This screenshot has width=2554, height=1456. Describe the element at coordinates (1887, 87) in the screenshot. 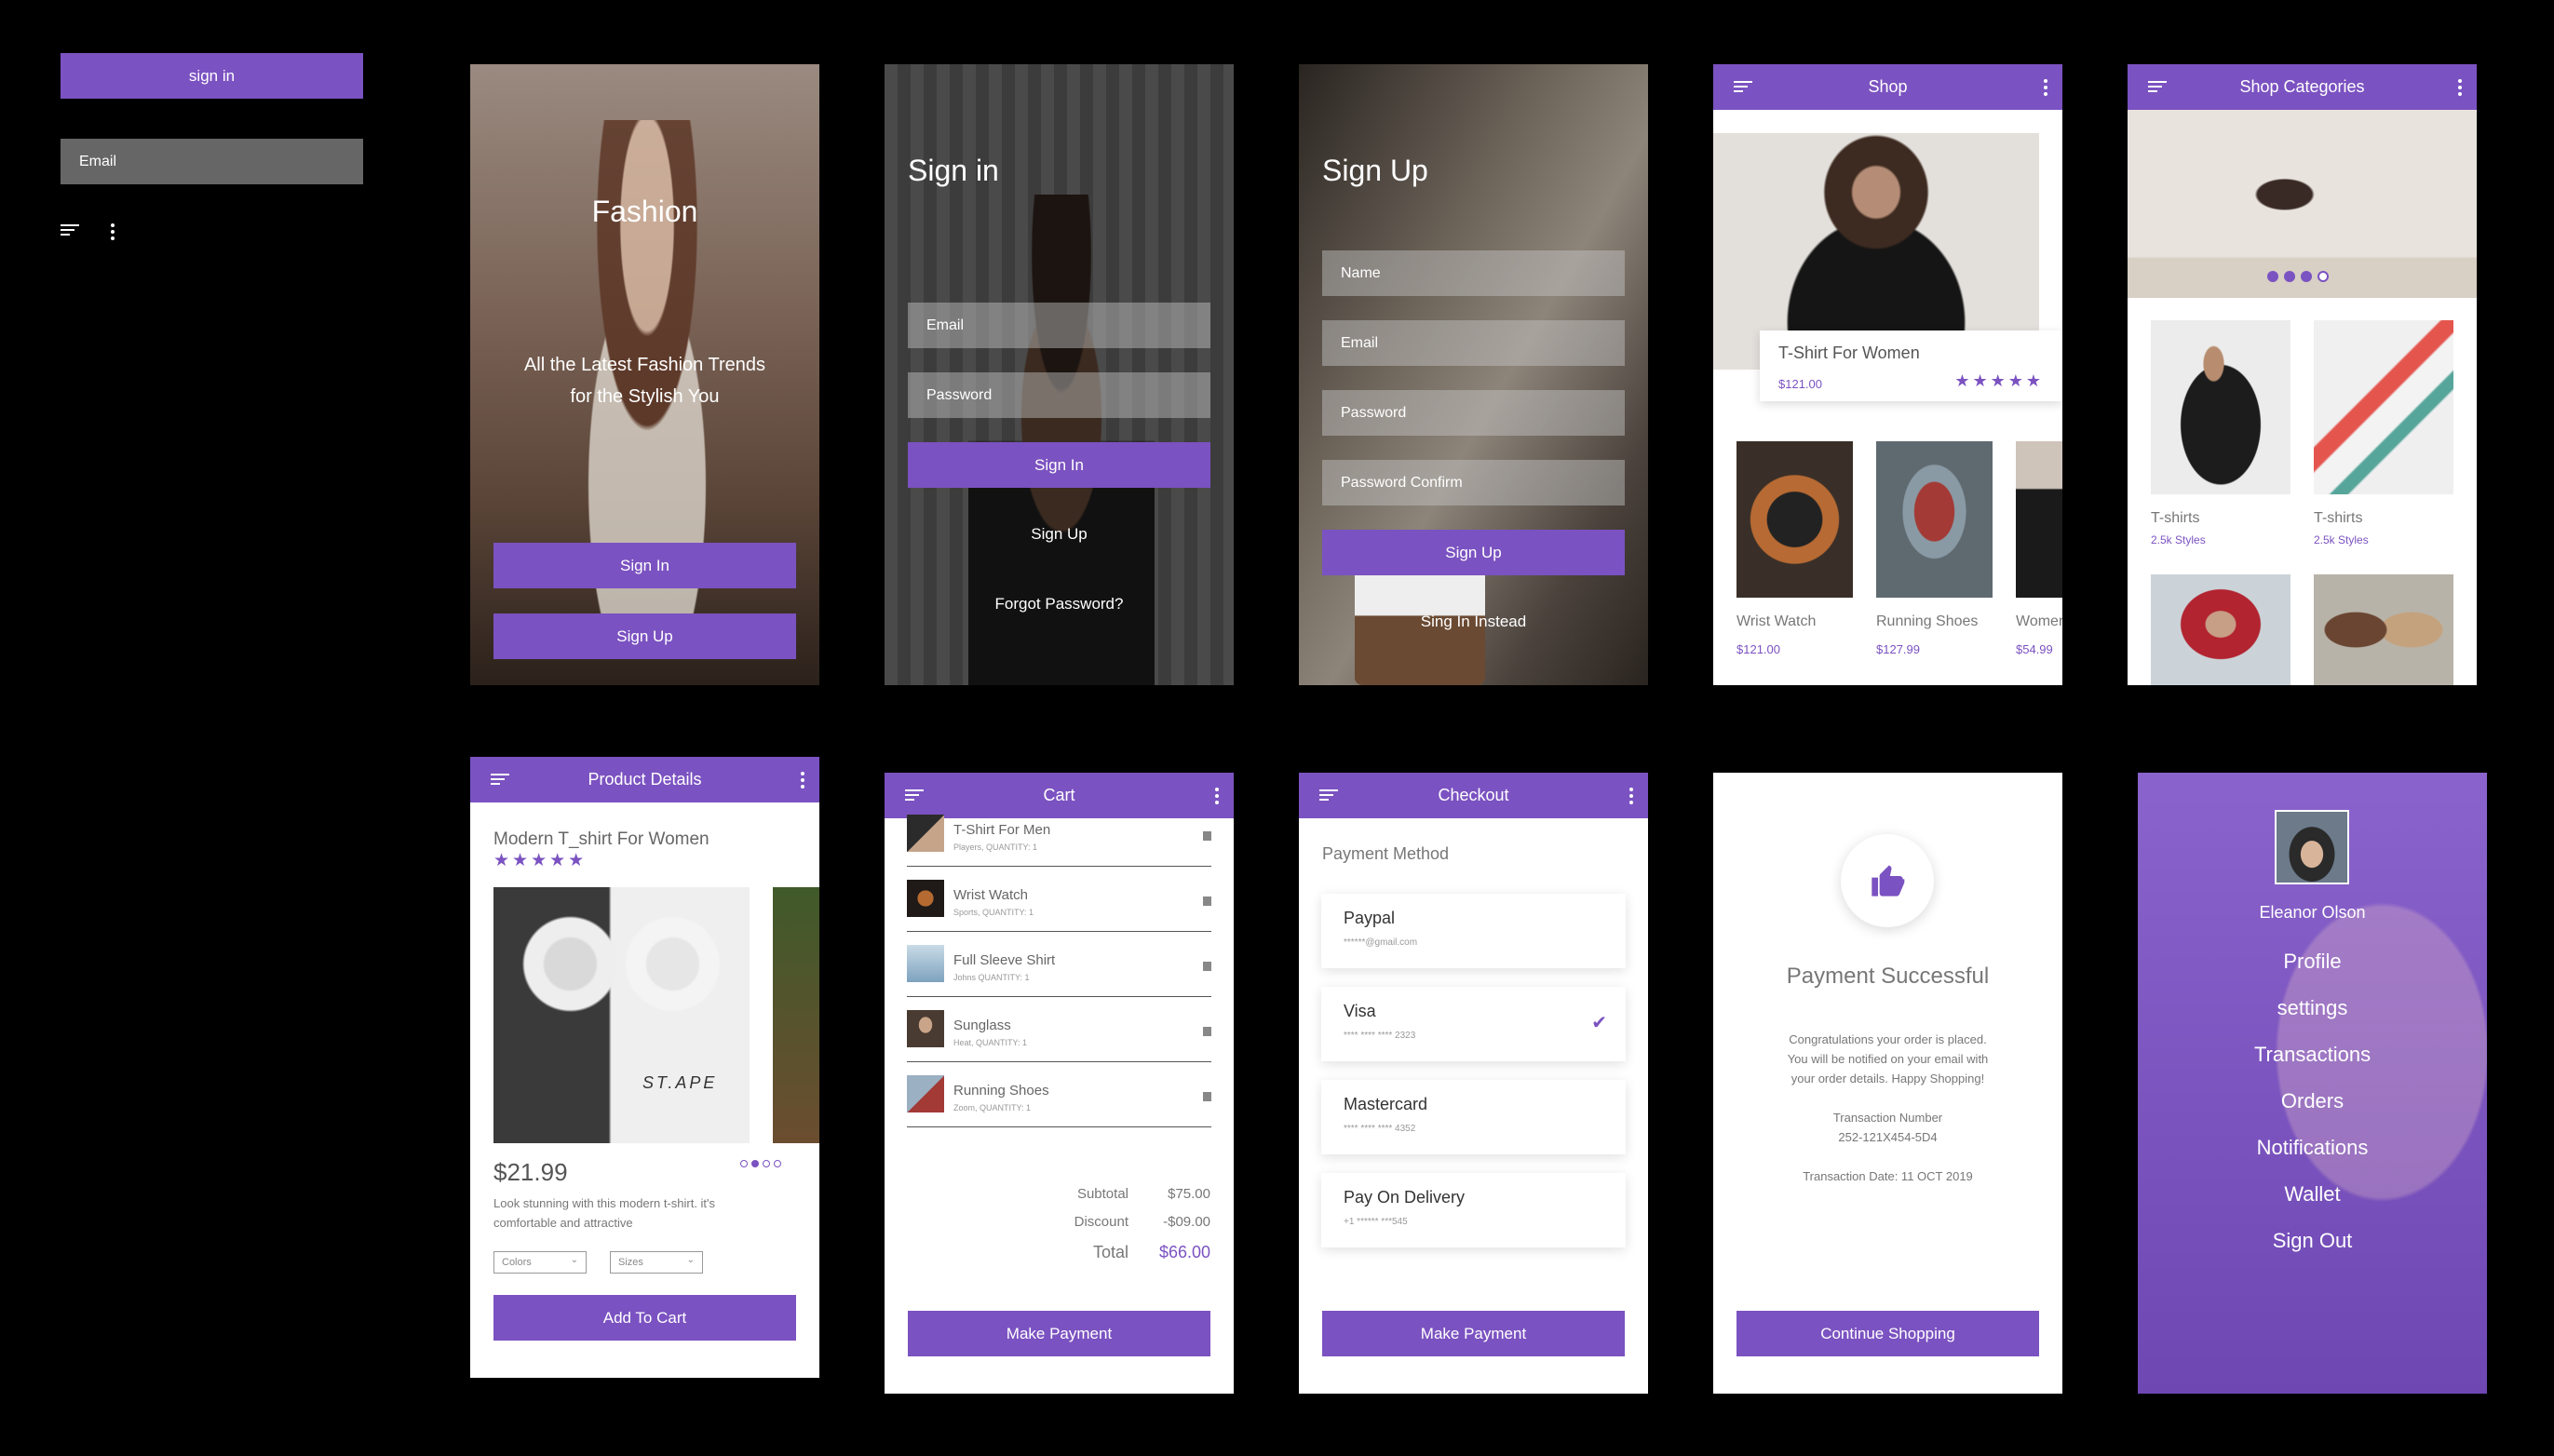

I see `shop-app-bar: Shop` at that location.